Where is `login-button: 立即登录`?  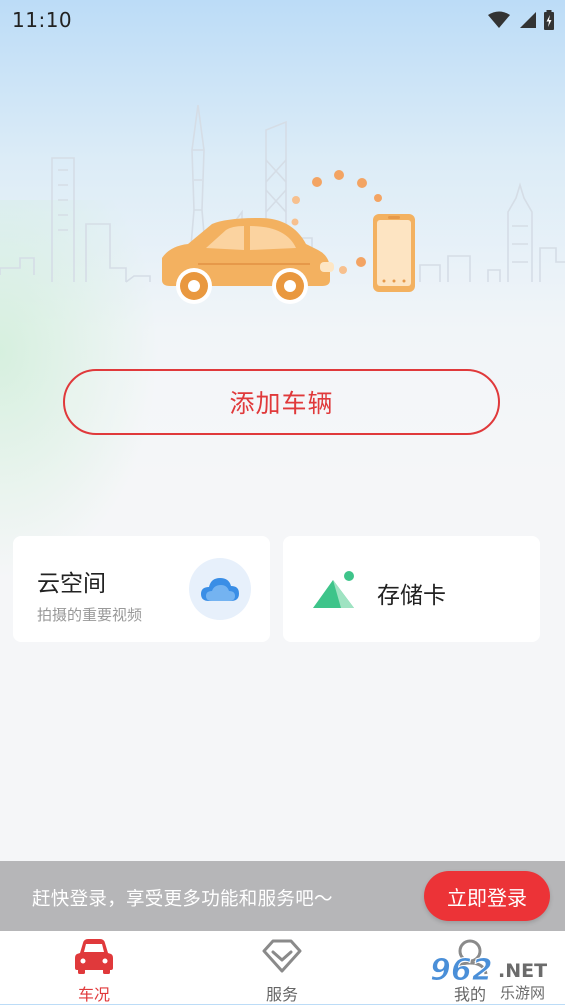
login-button: 立即登录 is located at coordinates (487, 896).